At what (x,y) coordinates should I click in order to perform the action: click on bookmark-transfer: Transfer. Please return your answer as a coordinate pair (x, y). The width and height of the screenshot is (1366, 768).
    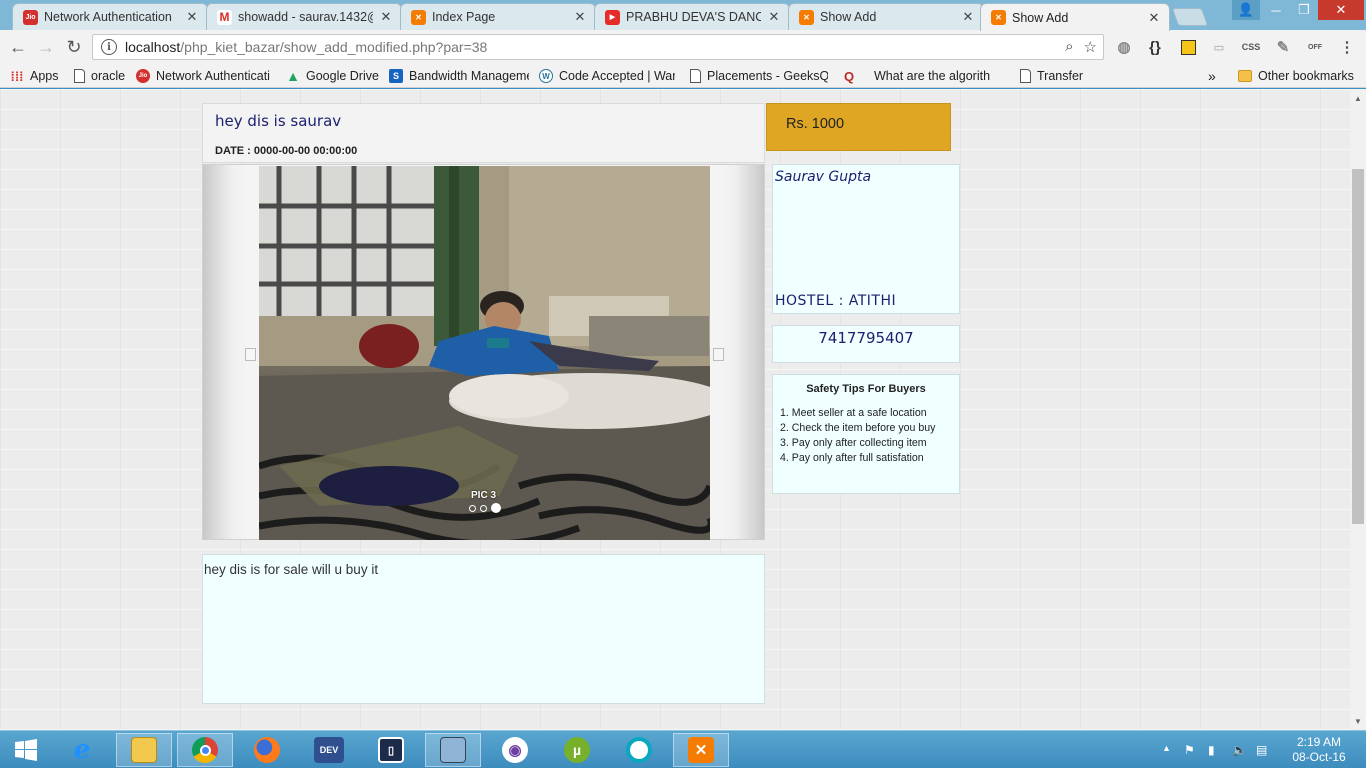
    Looking at the image, I should click on (1051, 76).